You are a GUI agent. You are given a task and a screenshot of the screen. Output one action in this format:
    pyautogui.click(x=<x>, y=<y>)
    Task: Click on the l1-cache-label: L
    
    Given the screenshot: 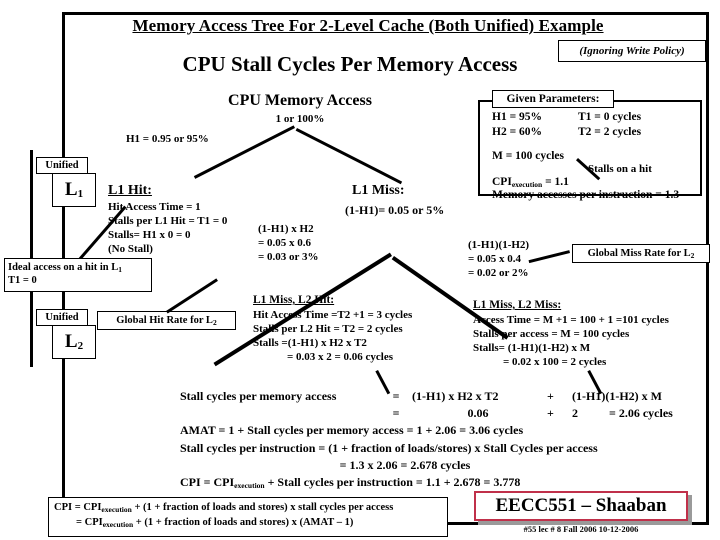 What is the action you would take?
    pyautogui.click(x=71, y=189)
    